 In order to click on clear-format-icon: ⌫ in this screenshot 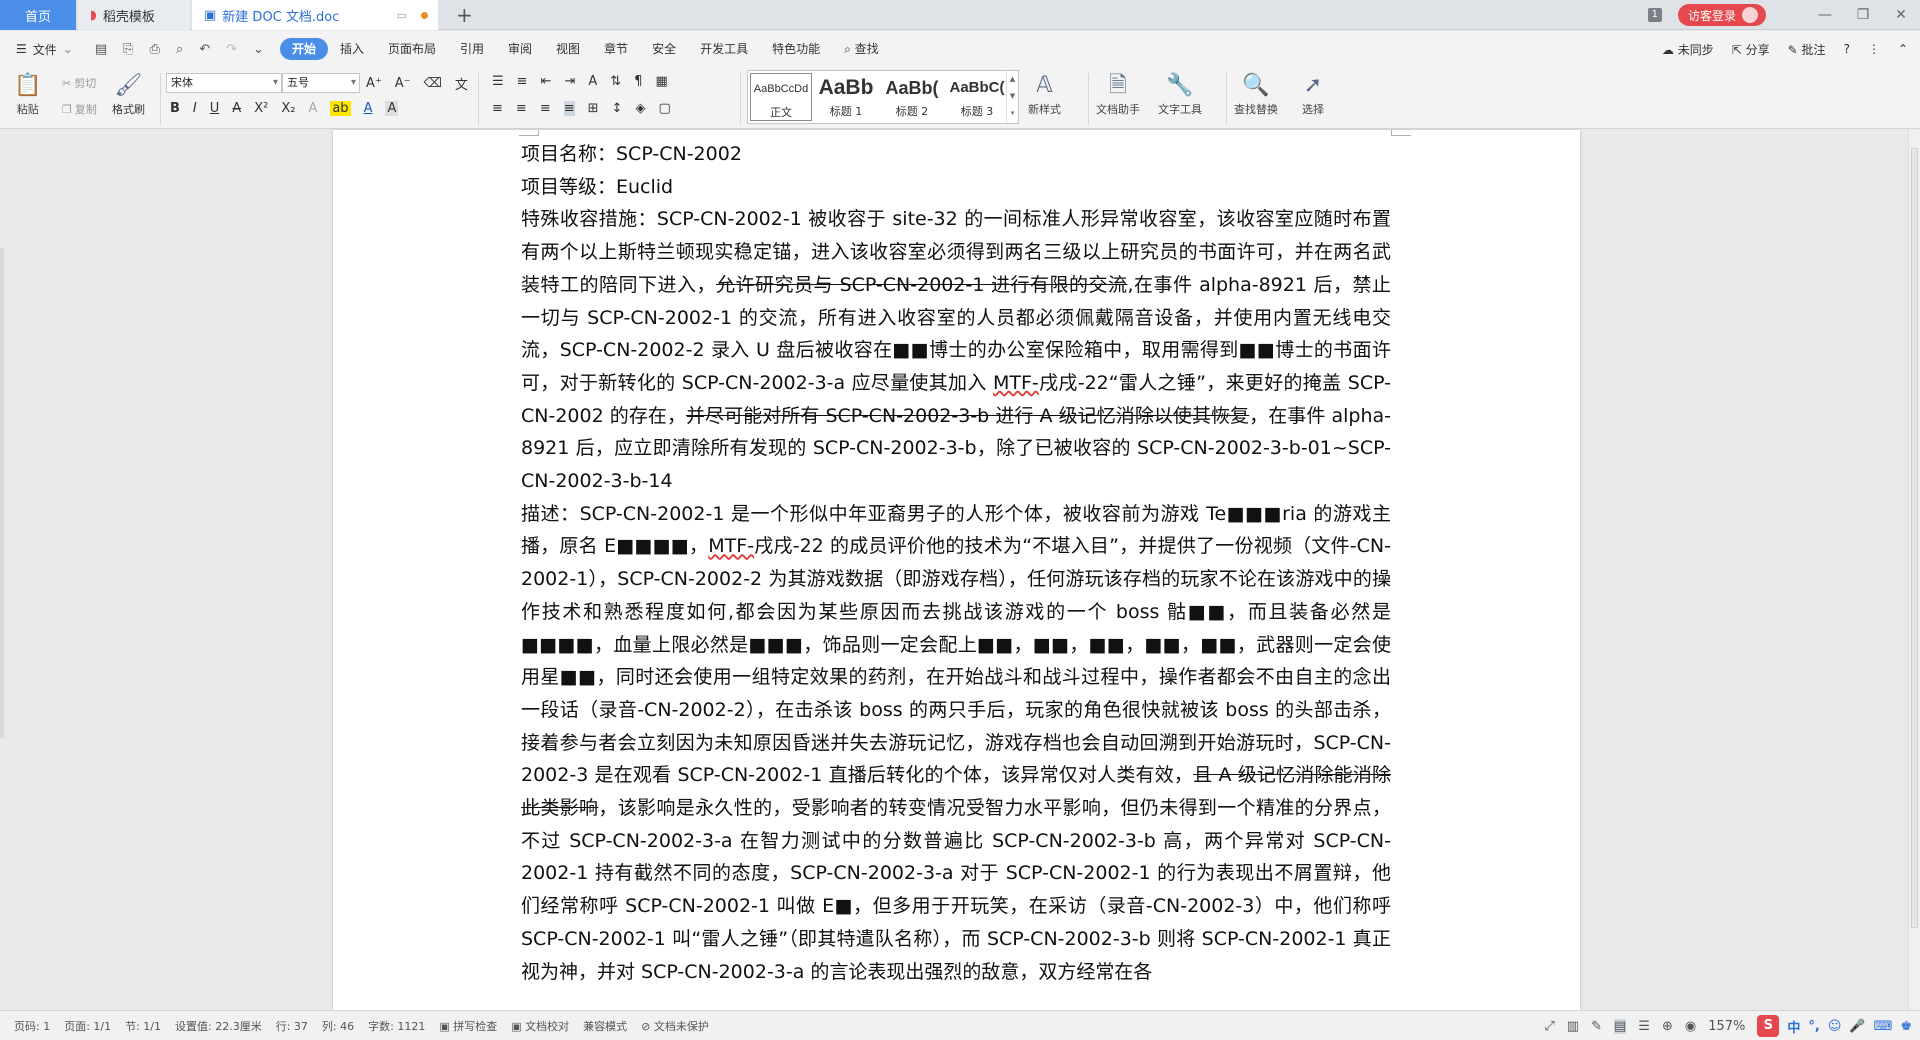, I will do `click(433, 83)`.